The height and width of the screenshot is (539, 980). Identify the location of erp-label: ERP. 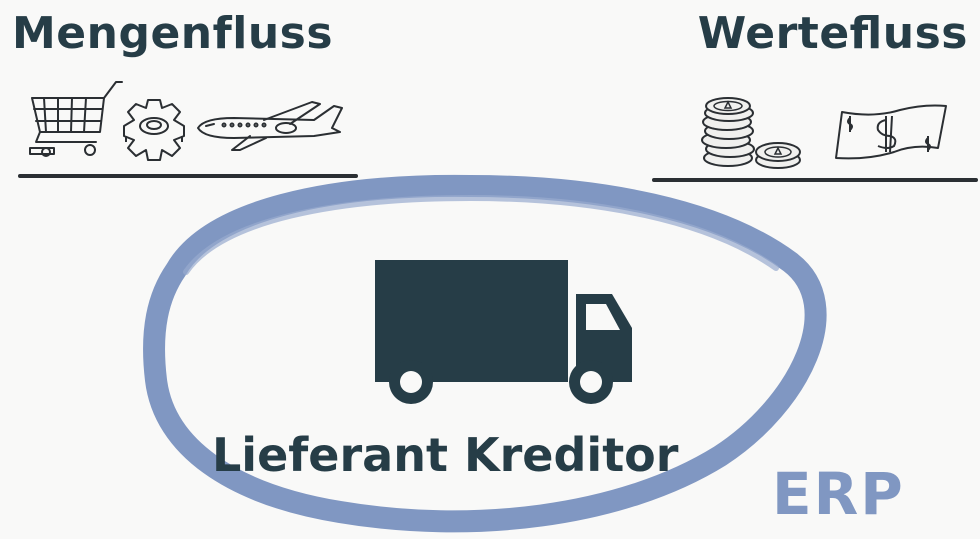
(838, 494).